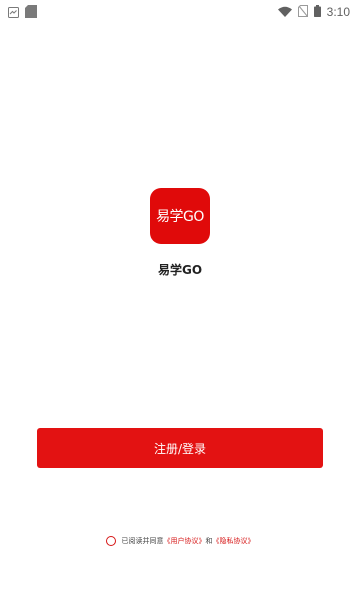  What do you see at coordinates (31, 12) in the screenshot?
I see `sd-card-icon` at bounding box center [31, 12].